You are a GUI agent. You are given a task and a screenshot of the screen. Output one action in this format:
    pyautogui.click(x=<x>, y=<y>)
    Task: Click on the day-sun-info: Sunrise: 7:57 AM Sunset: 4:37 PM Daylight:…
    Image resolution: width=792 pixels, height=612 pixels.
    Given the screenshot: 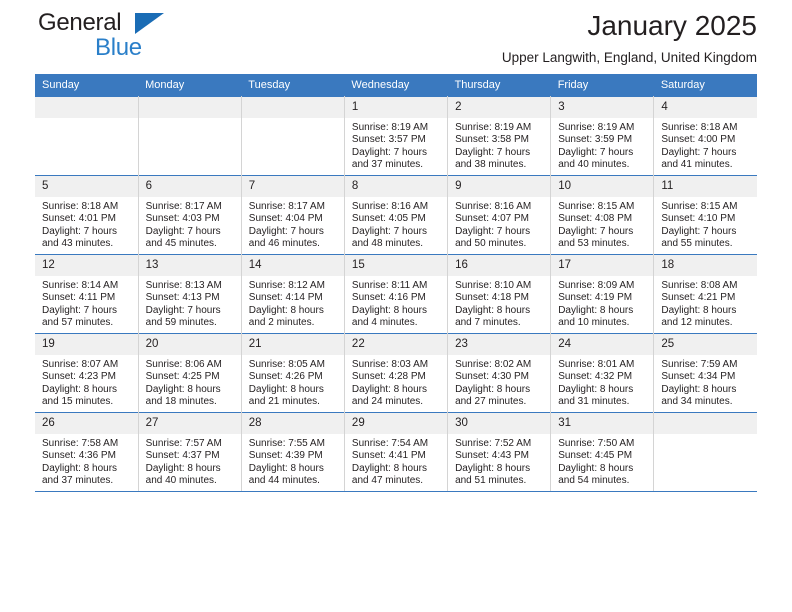 What is the action you would take?
    pyautogui.click(x=190, y=461)
    